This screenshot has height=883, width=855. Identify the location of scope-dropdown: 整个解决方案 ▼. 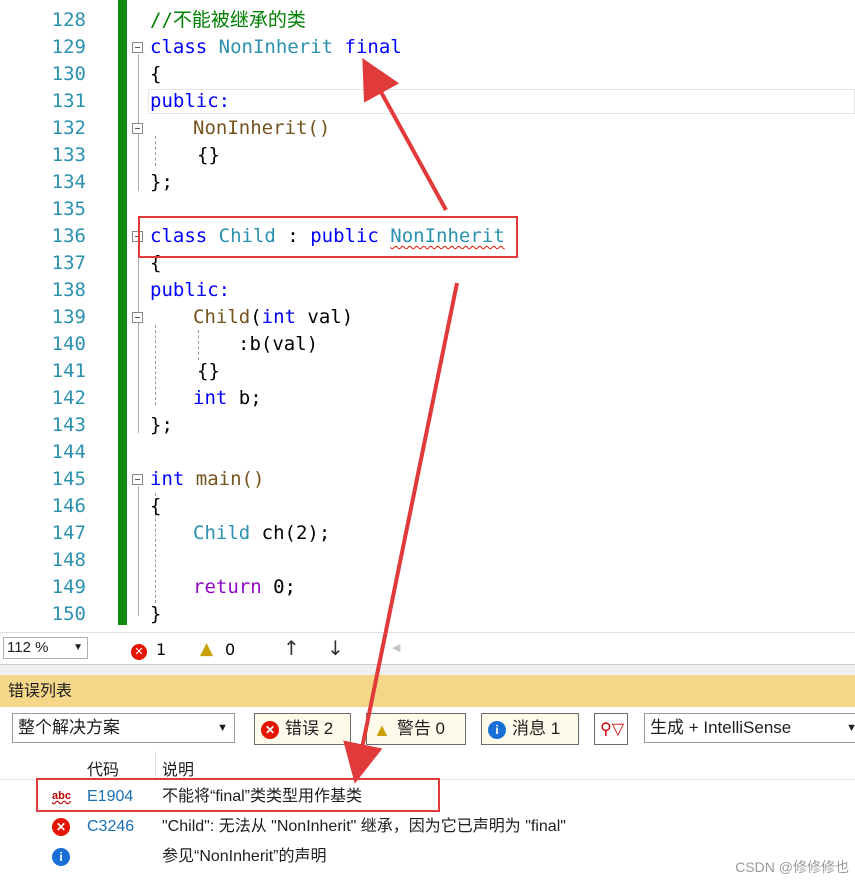
(123, 728).